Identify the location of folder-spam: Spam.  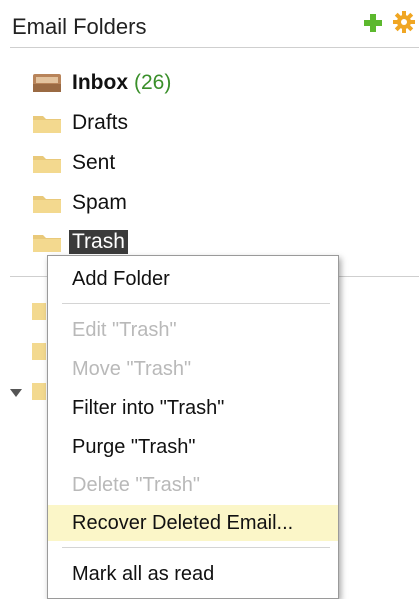
(79, 203).